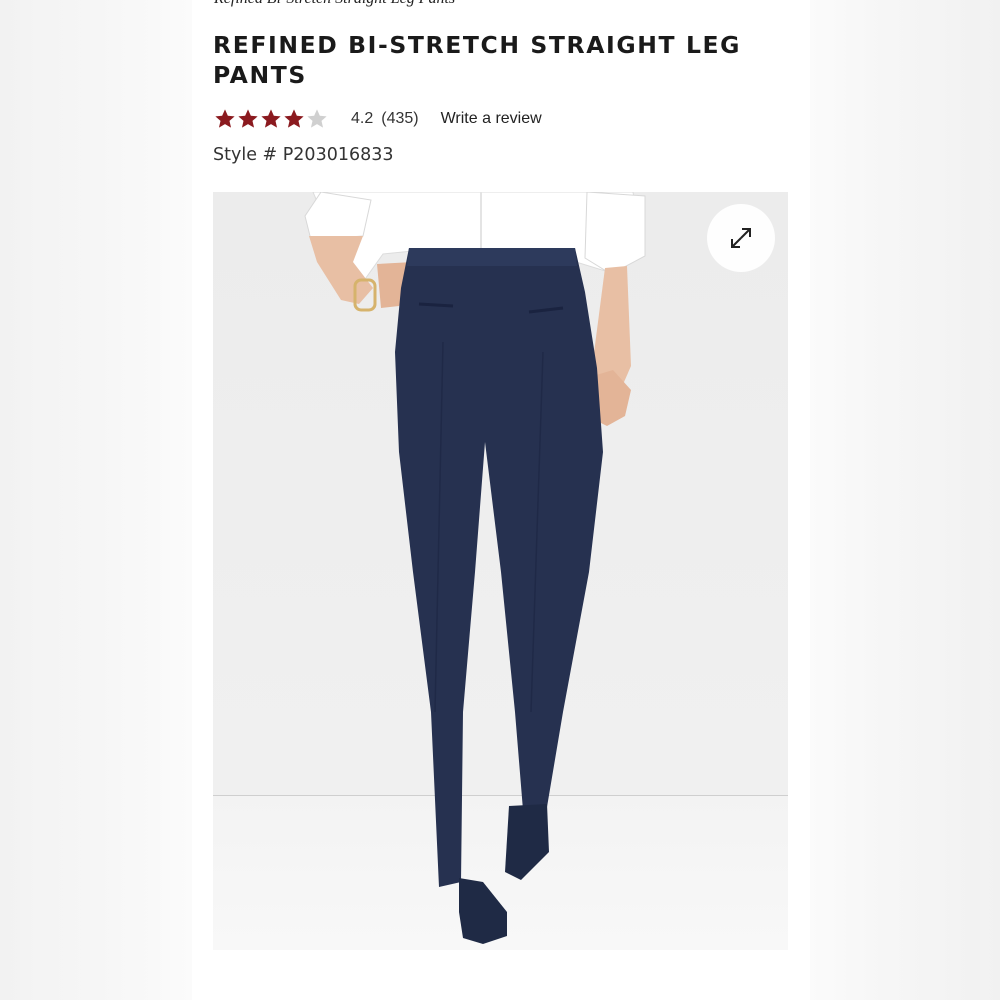 The image size is (1000, 1000). I want to click on rating-row: 4.2 (435) Write a review, so click(378, 119).